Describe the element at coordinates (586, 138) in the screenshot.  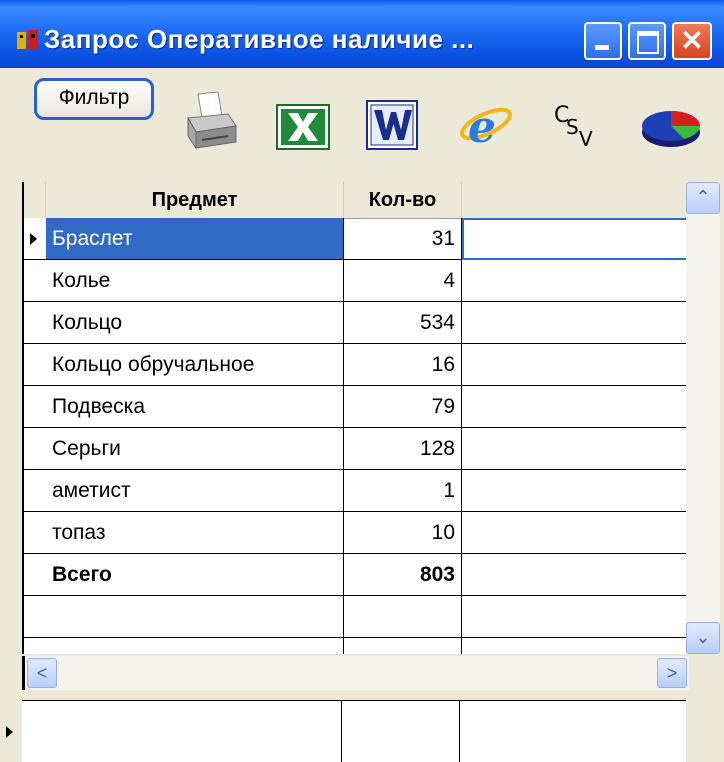
I see `svg-text: V` at that location.